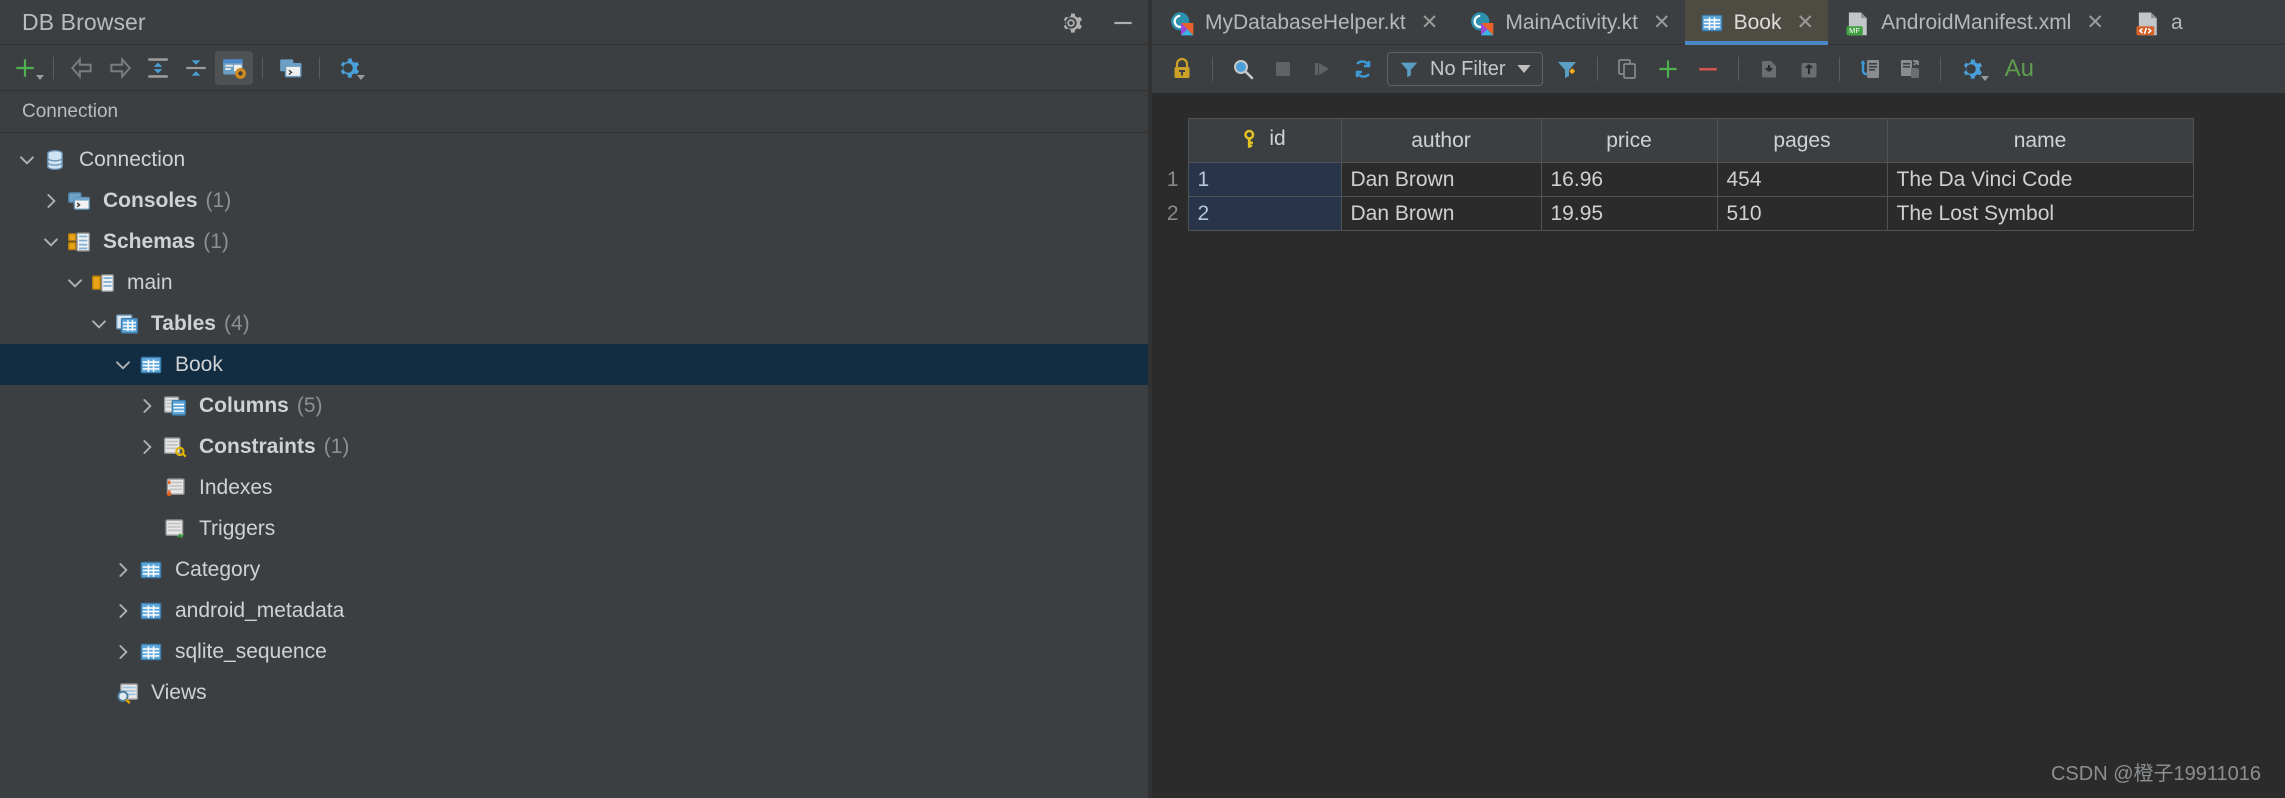 Image resolution: width=2285 pixels, height=798 pixels. I want to click on tree-item-book: Book, so click(576, 364).